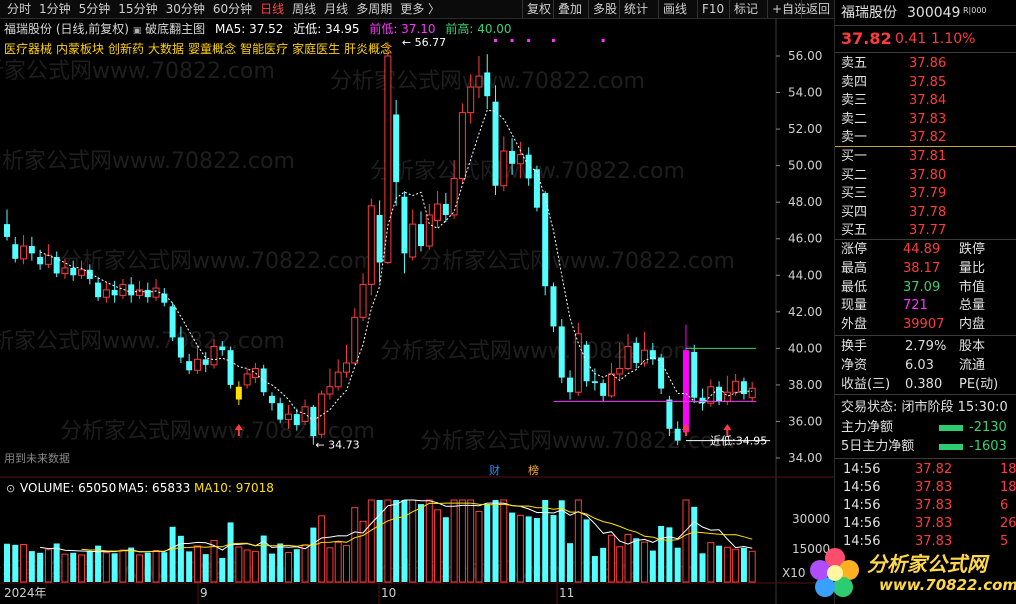  What do you see at coordinates (635, 9) in the screenshot?
I see `toolbar-button: 统计` at bounding box center [635, 9].